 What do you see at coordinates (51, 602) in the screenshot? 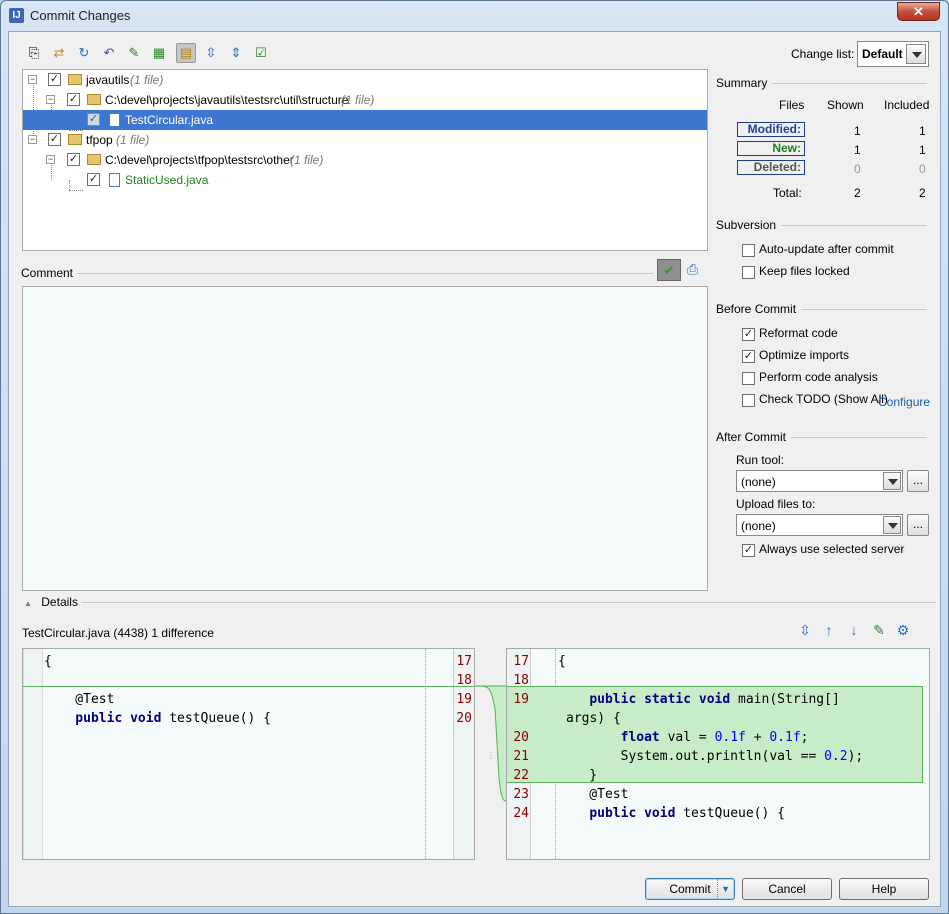
I see `details-toggle: ▲ Details` at bounding box center [51, 602].